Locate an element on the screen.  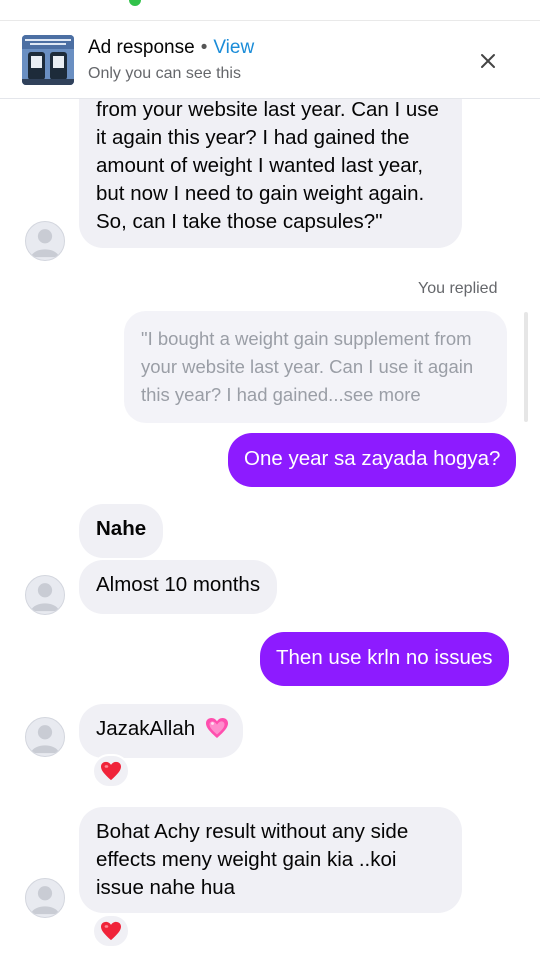
message-text: One year sa zayada hogya? is located at coordinates (372, 458).